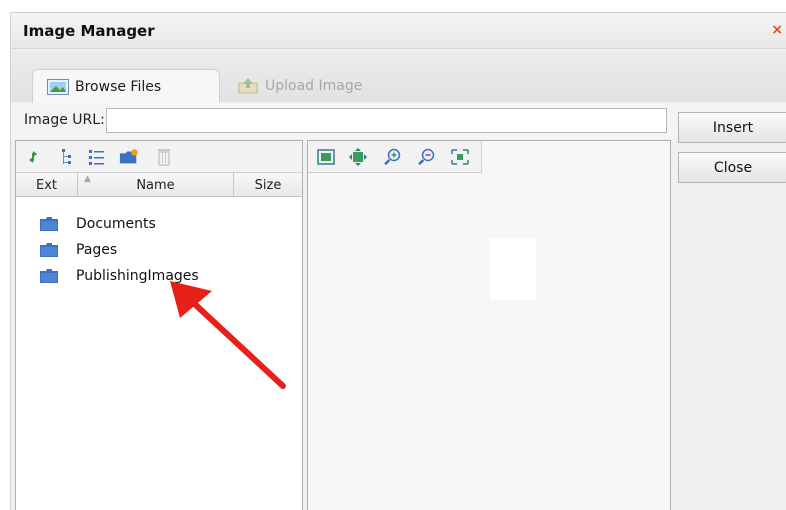 The image size is (786, 510). I want to click on file-name: Pages, so click(97, 250).